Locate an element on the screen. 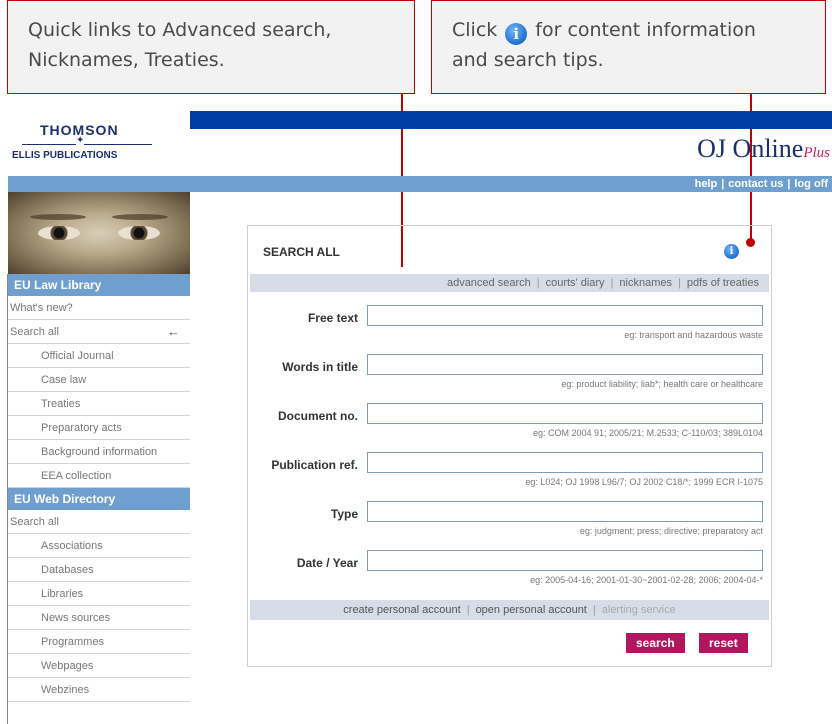 This screenshot has width=832, height=724. sidebar-item-label: Background information is located at coordinates (99, 452).